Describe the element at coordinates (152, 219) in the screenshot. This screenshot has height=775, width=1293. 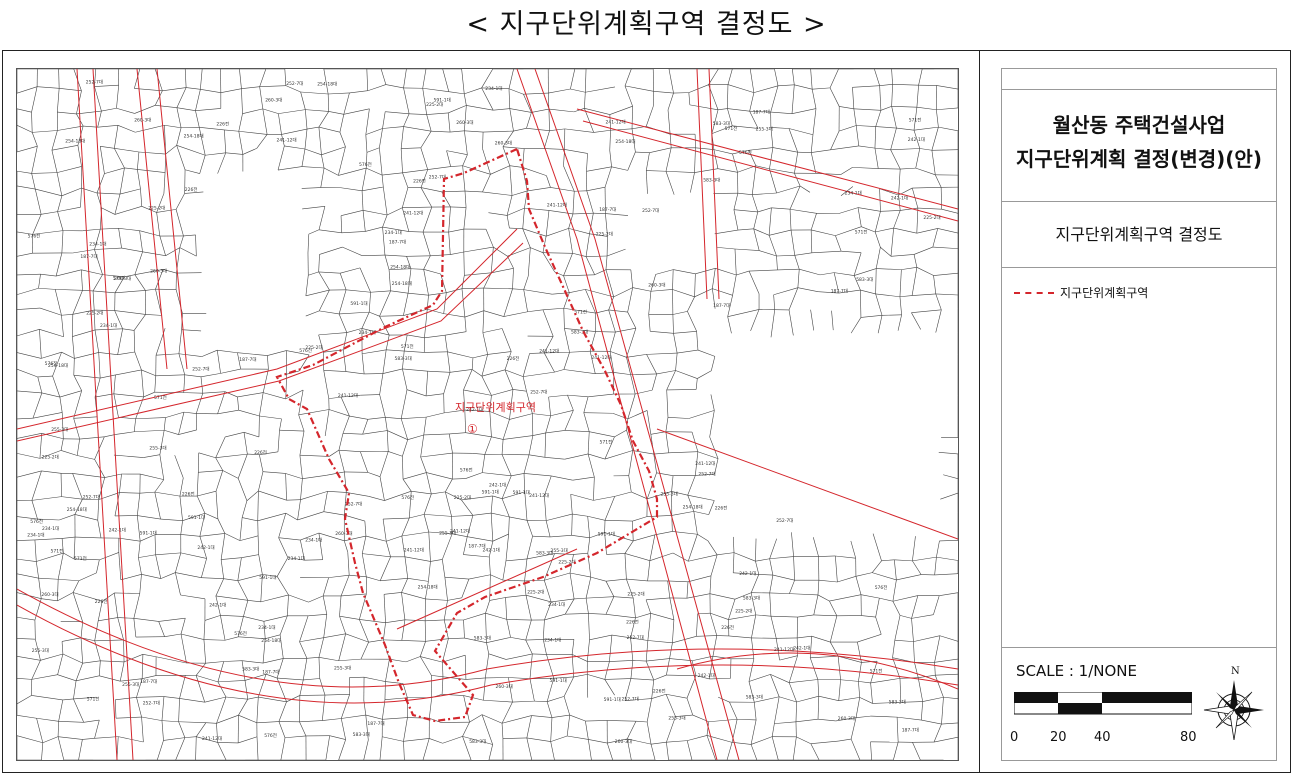
I see `road-line` at that location.